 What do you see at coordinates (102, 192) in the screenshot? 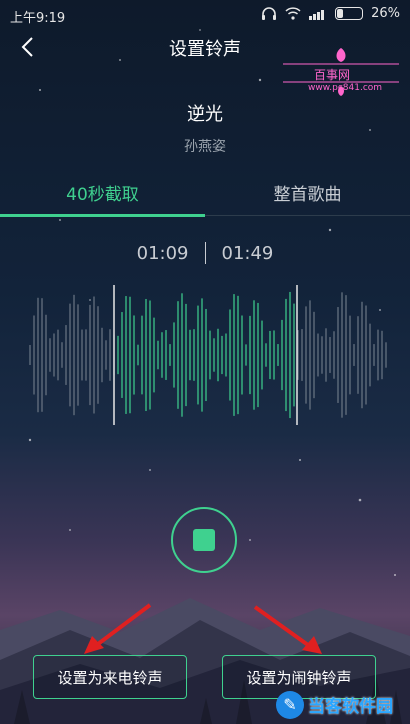
I see `tab-40s-clip: 40秒截取` at bounding box center [102, 192].